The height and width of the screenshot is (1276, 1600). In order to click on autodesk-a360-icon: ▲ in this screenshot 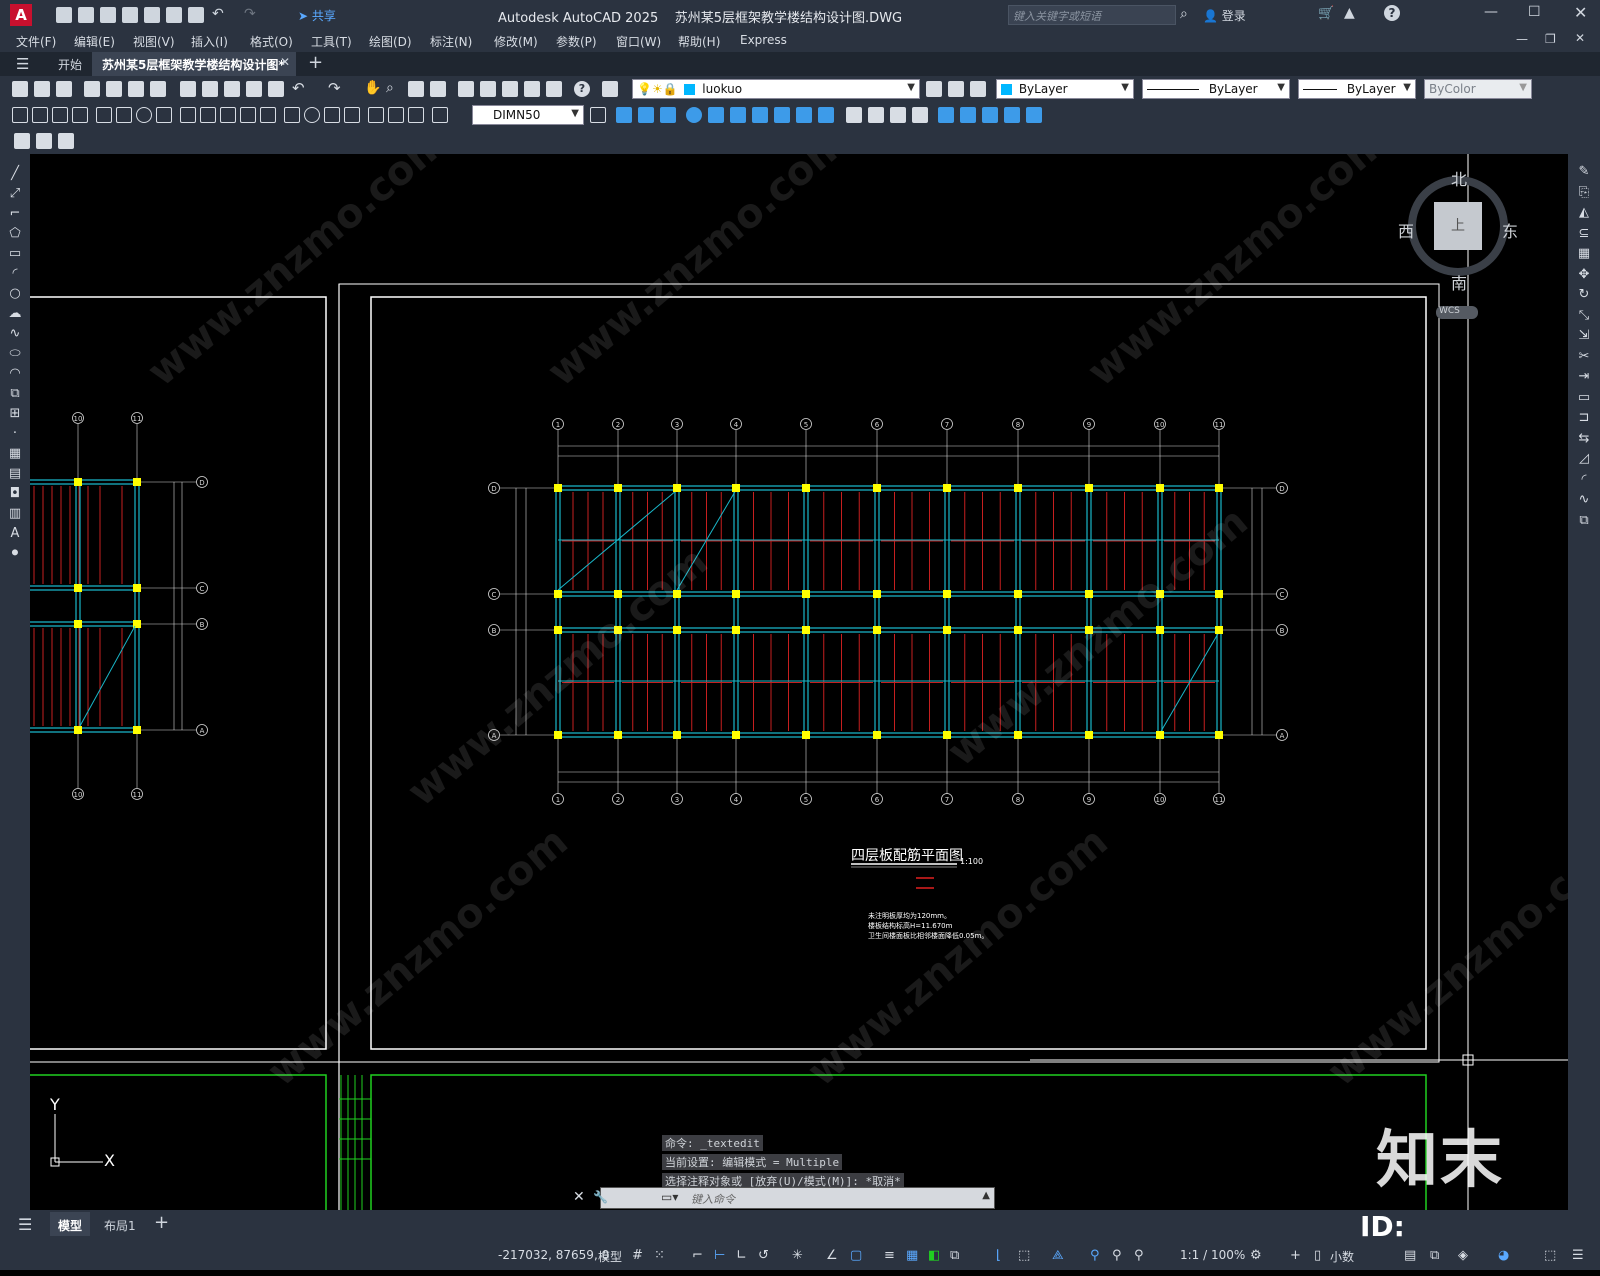, I will do `click(1349, 13)`.